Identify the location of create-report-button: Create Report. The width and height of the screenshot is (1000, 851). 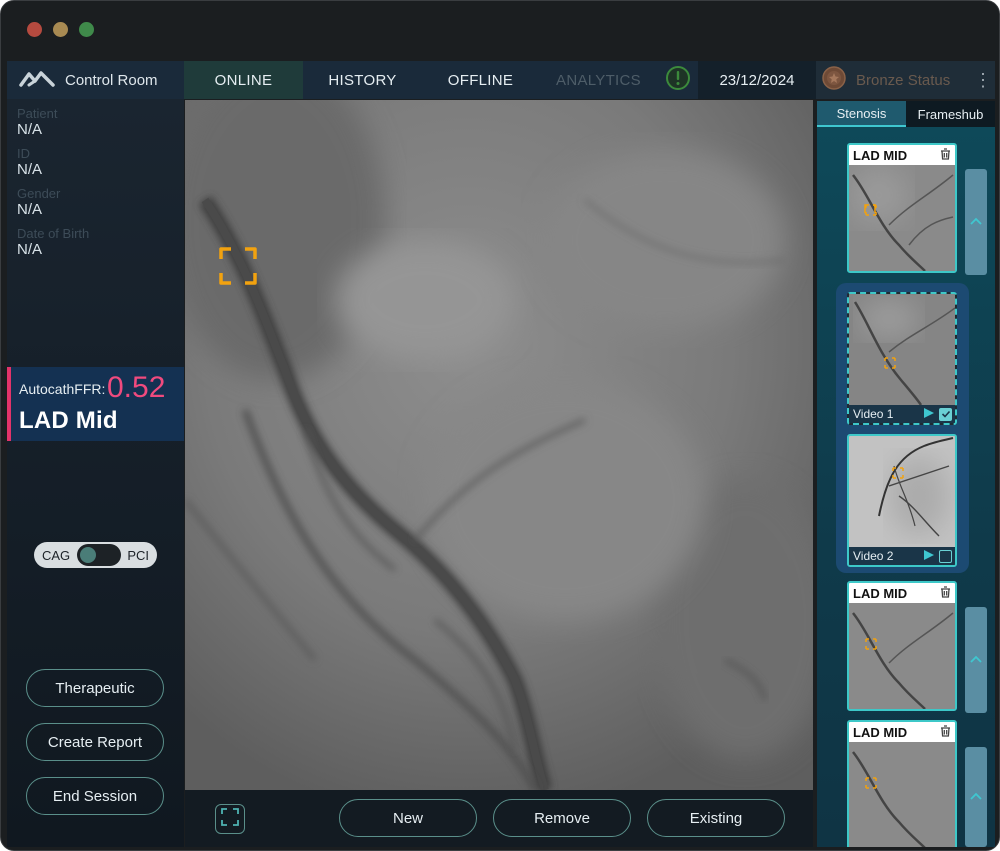
(95, 742).